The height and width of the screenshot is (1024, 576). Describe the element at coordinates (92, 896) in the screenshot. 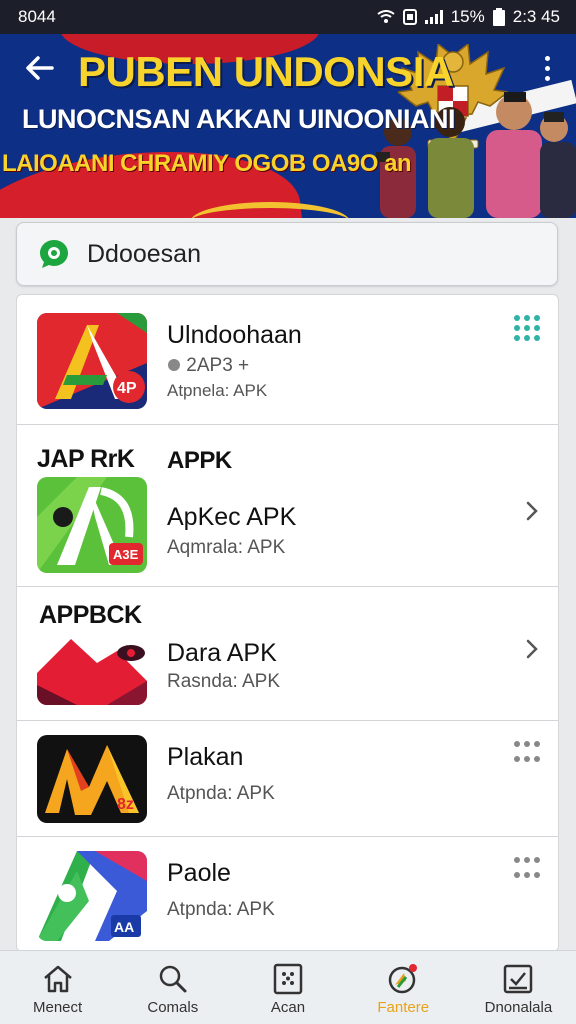

I see `blue-a-app-icon: AA` at that location.